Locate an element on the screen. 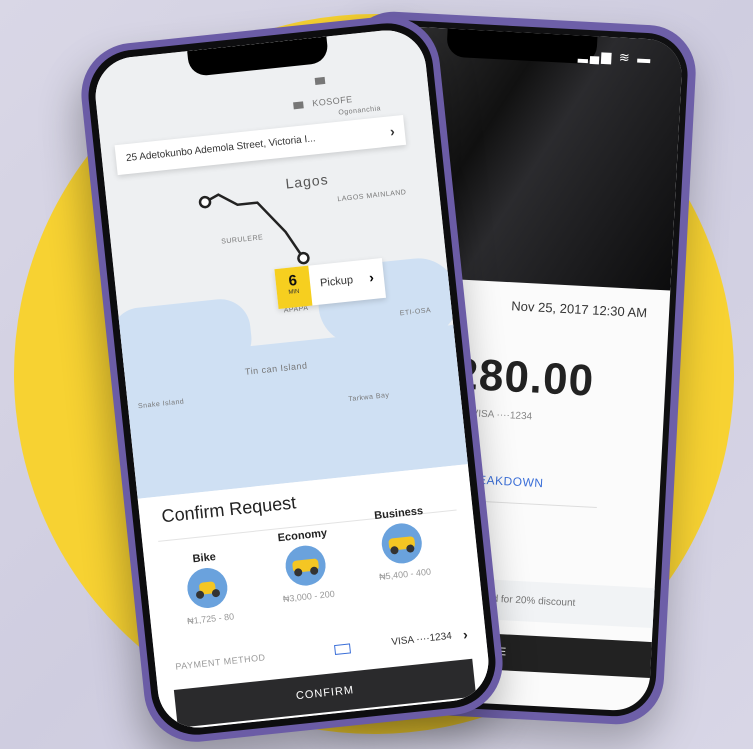  pickup-label: Pickup is located at coordinates (336, 282).